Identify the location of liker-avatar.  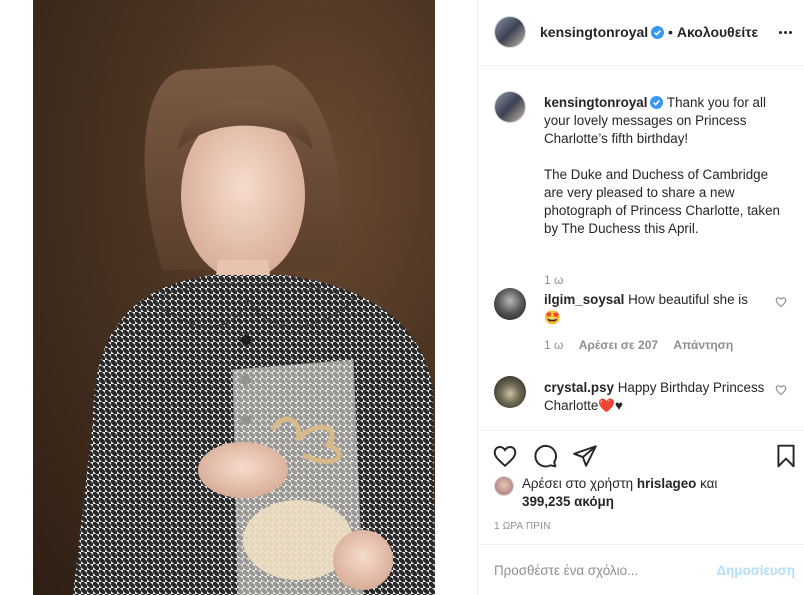
(504, 486).